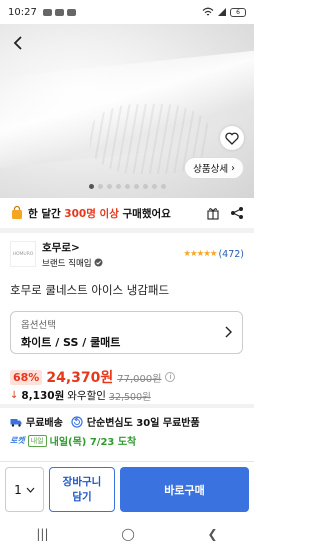  What do you see at coordinates (82, 489) in the screenshot?
I see `add-to-cart-button: 장바구니 담기` at bounding box center [82, 489].